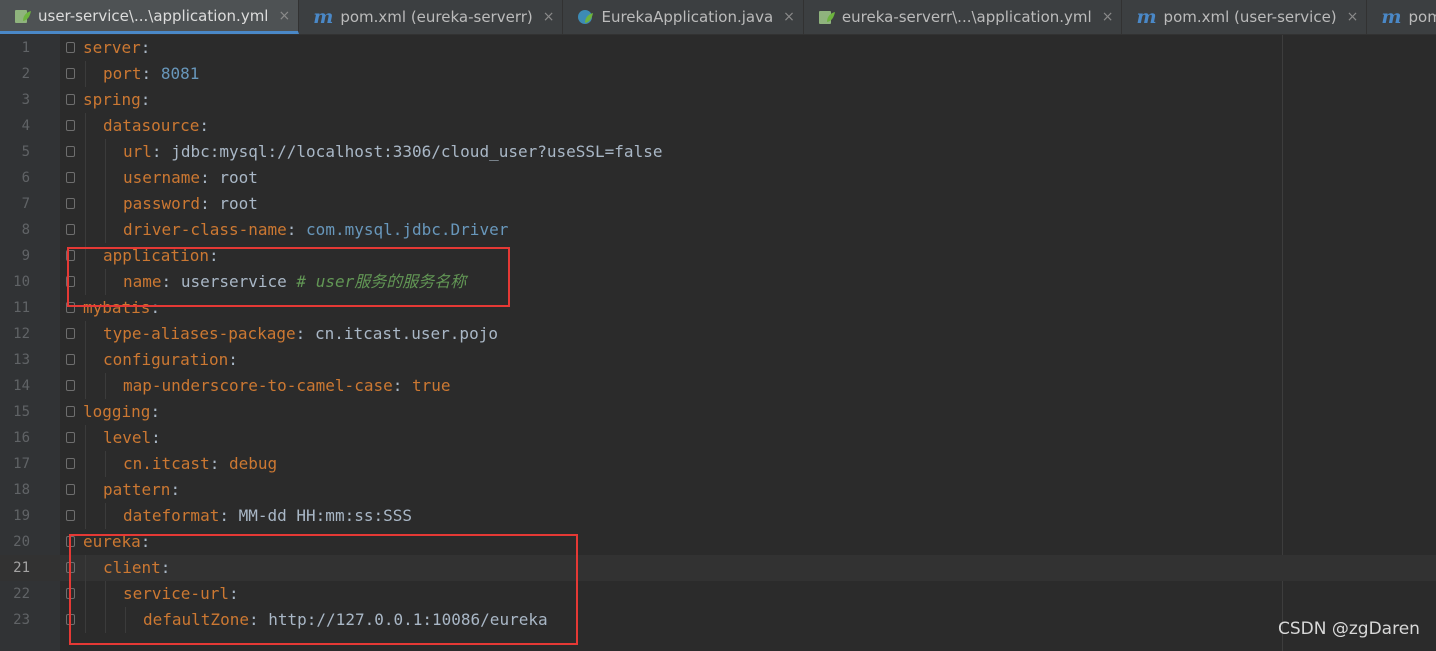 The height and width of the screenshot is (651, 1436). What do you see at coordinates (151, 73) in the screenshot?
I see `code-text: port: 8081` at bounding box center [151, 73].